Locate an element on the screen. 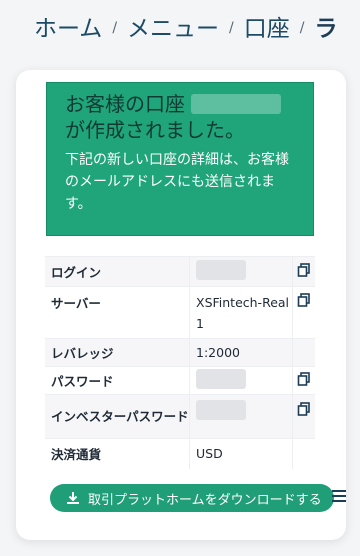 The width and height of the screenshot is (360, 556). success-title-part2: が作成されました。 is located at coordinates (155, 130).